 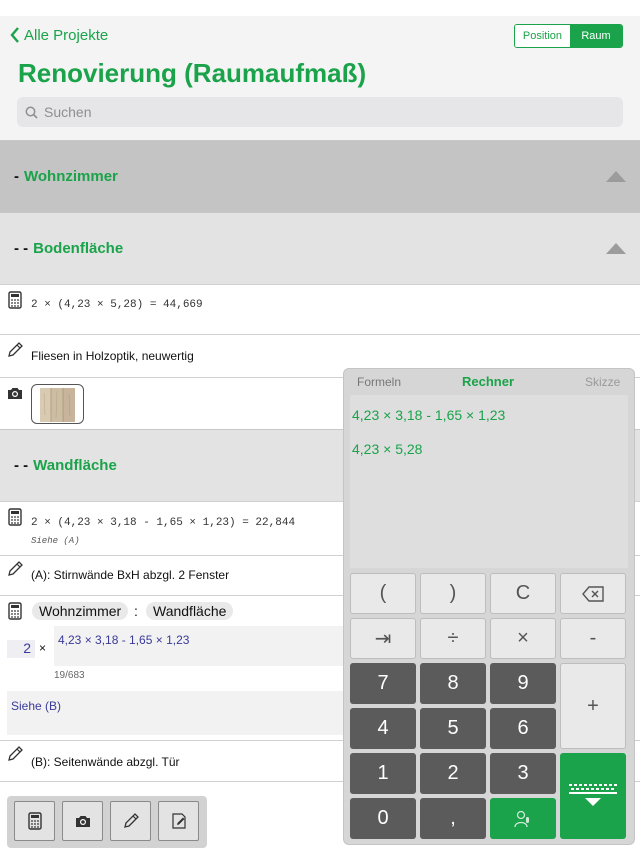 What do you see at coordinates (428, 415) in the screenshot?
I see `display-line: 4,23 × 3,18 - 1,65 × 1,23` at bounding box center [428, 415].